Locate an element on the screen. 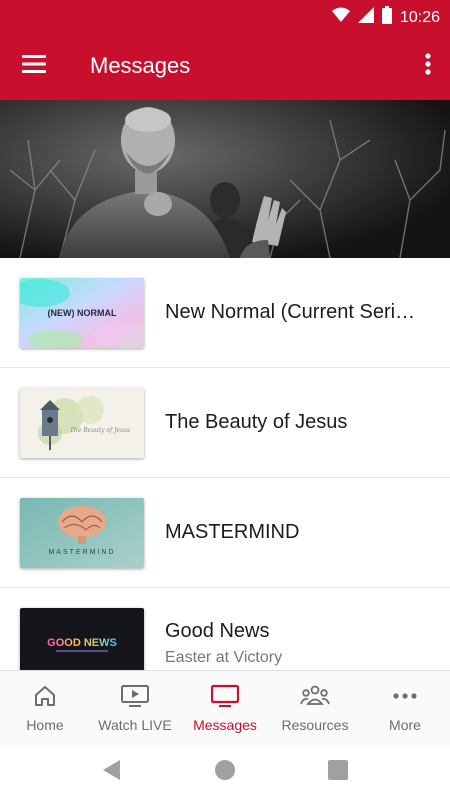  system-navigation-bar is located at coordinates (225, 772).